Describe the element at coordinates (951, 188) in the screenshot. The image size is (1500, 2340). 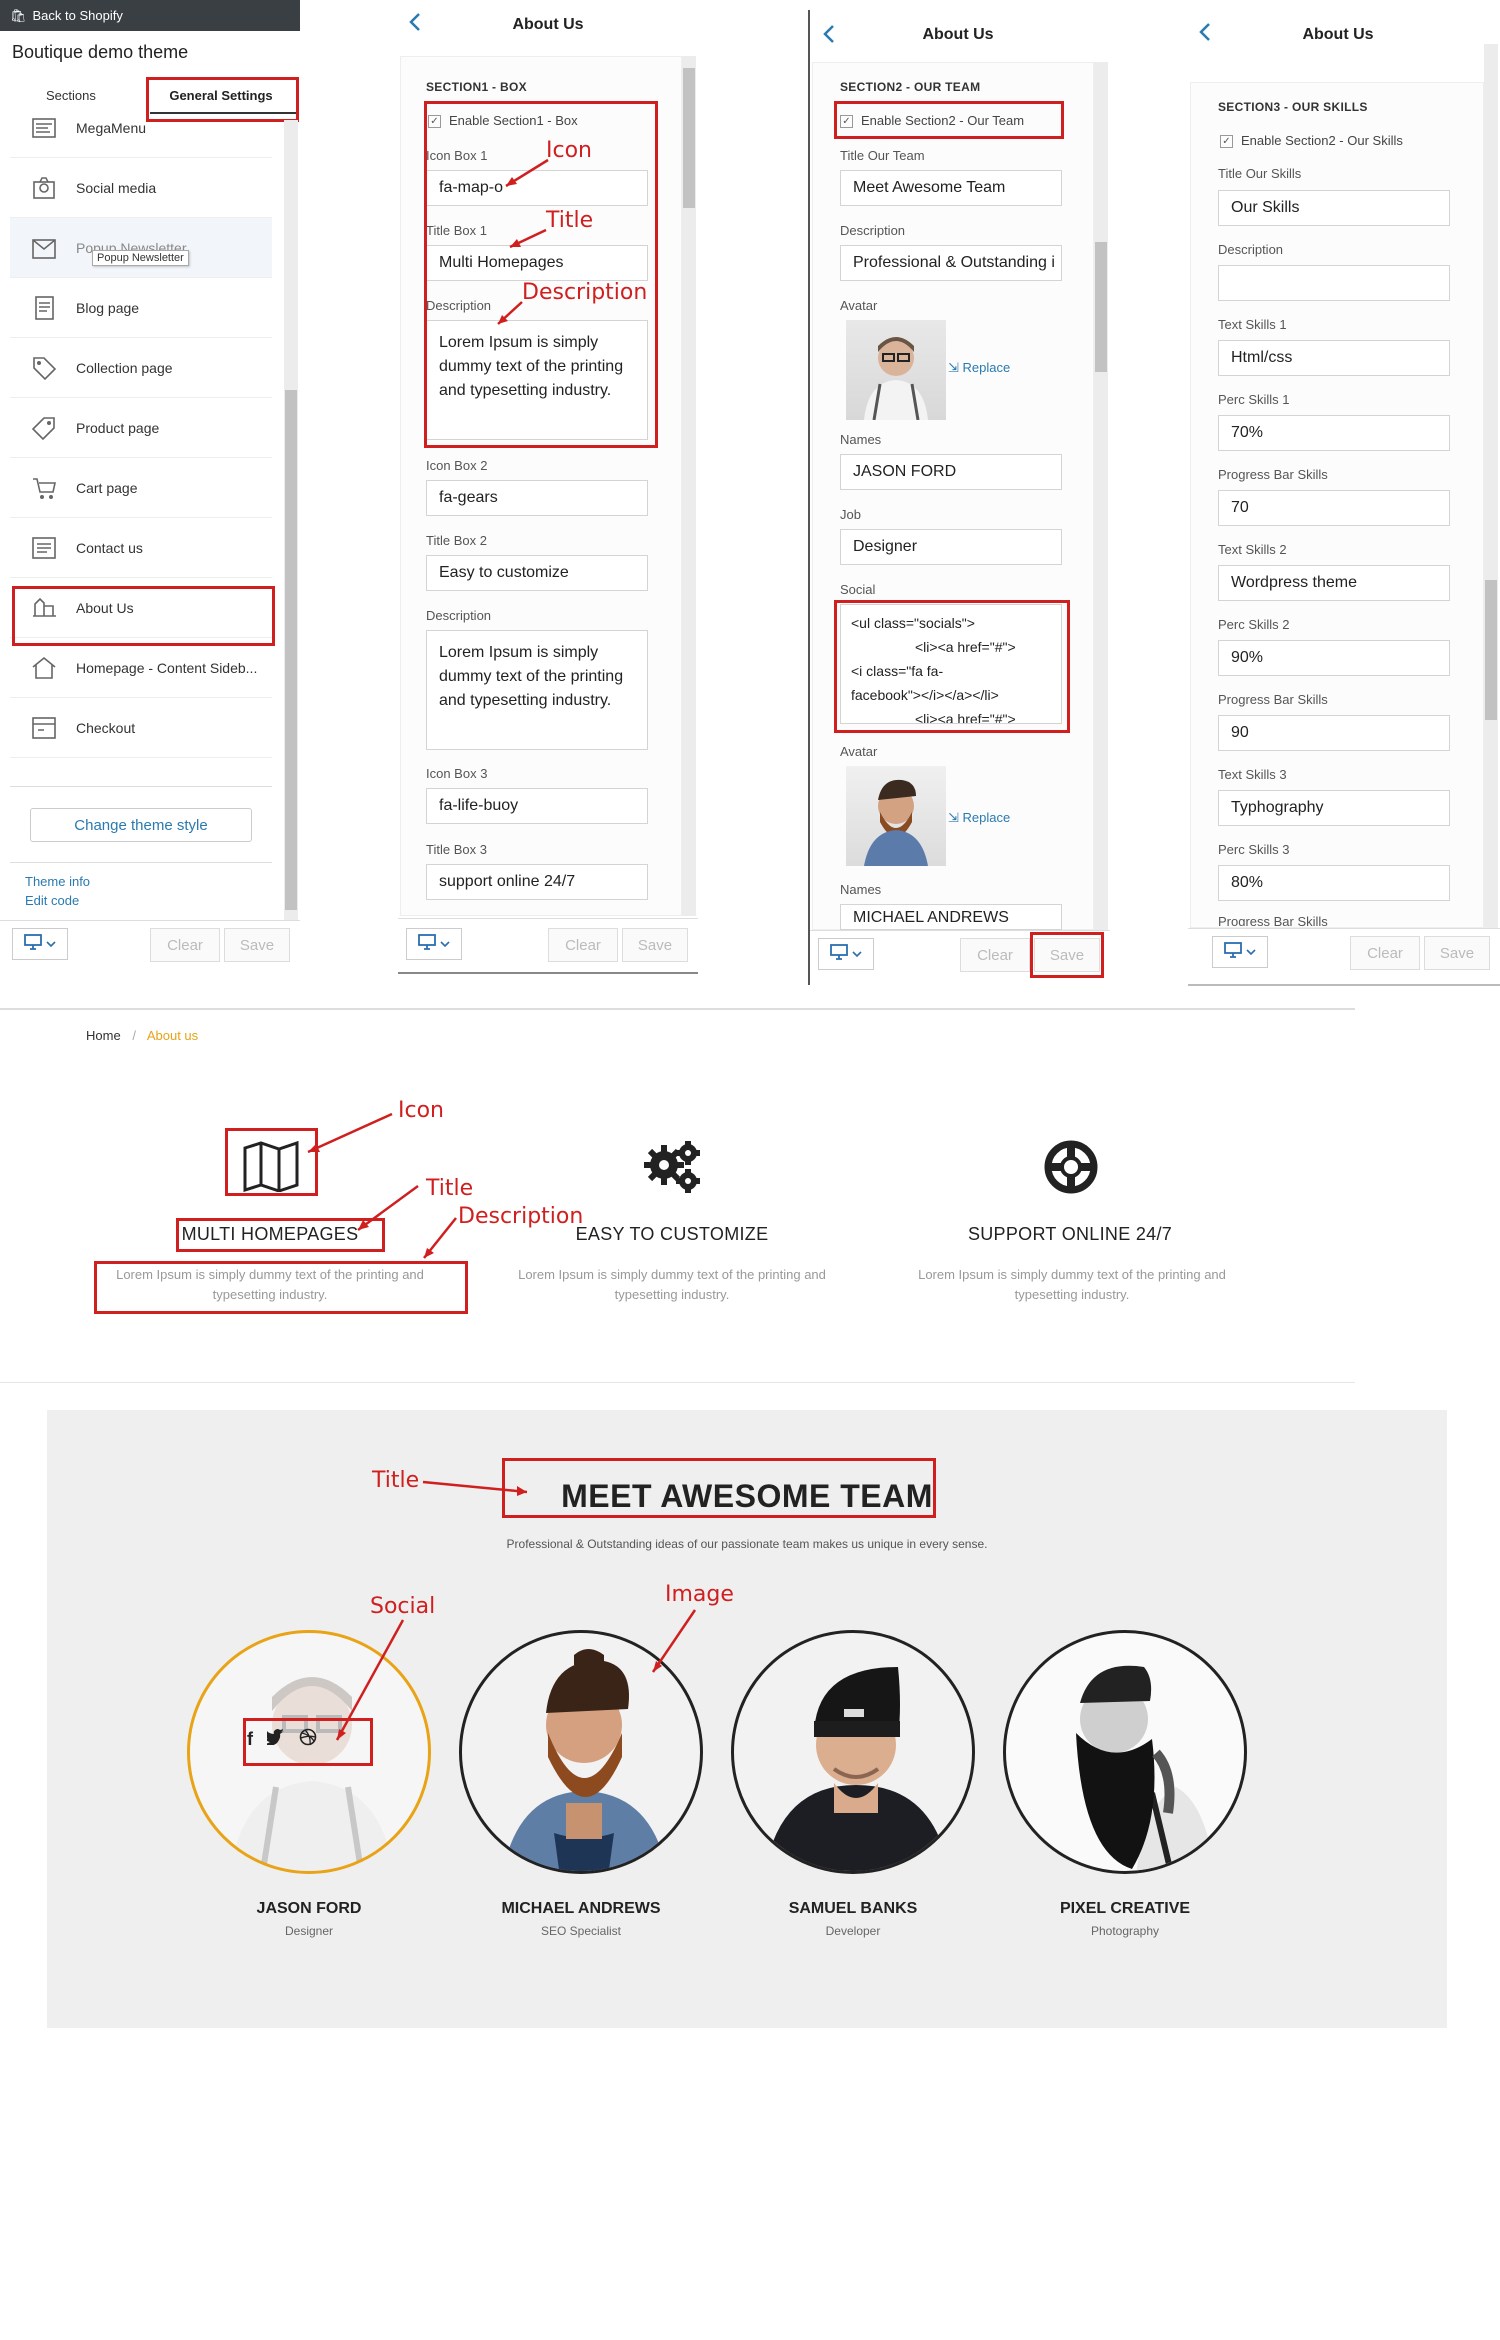
I see `title-our-team-input: Meet Awesome Team` at that location.